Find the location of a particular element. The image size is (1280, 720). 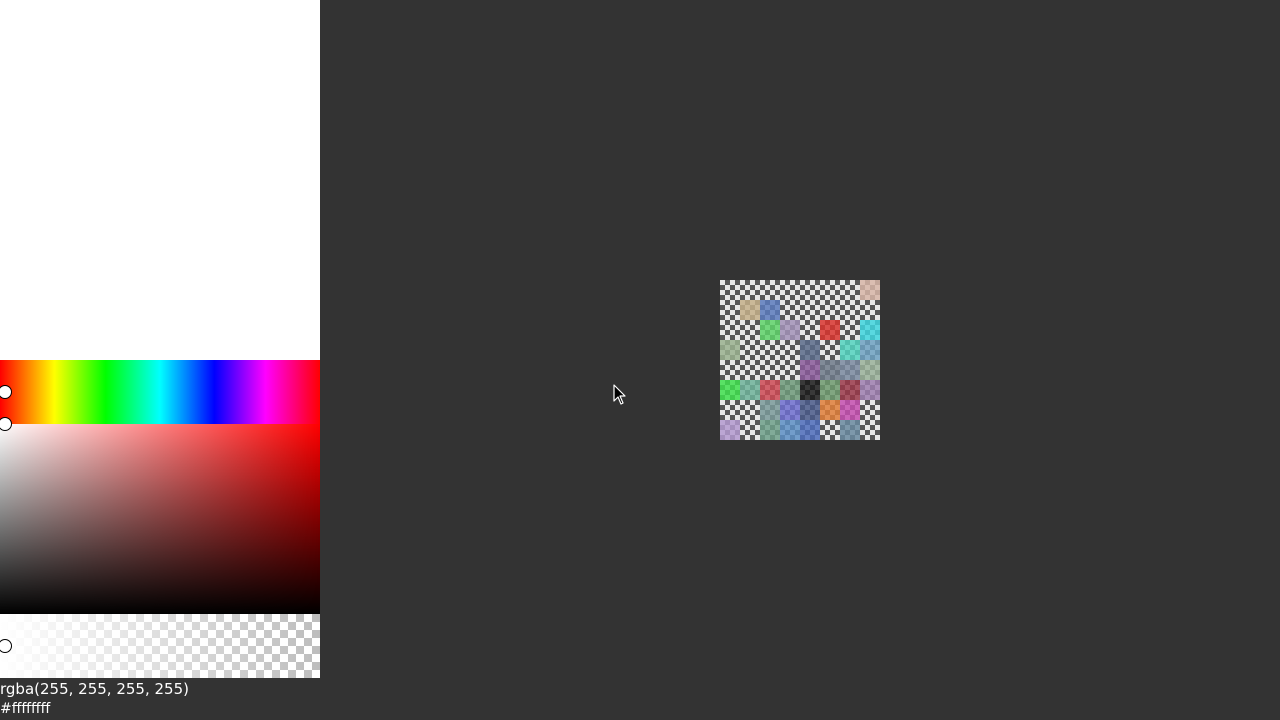

rgba-value-text: rgba(255, 255, 255, 255) is located at coordinates (94, 689).